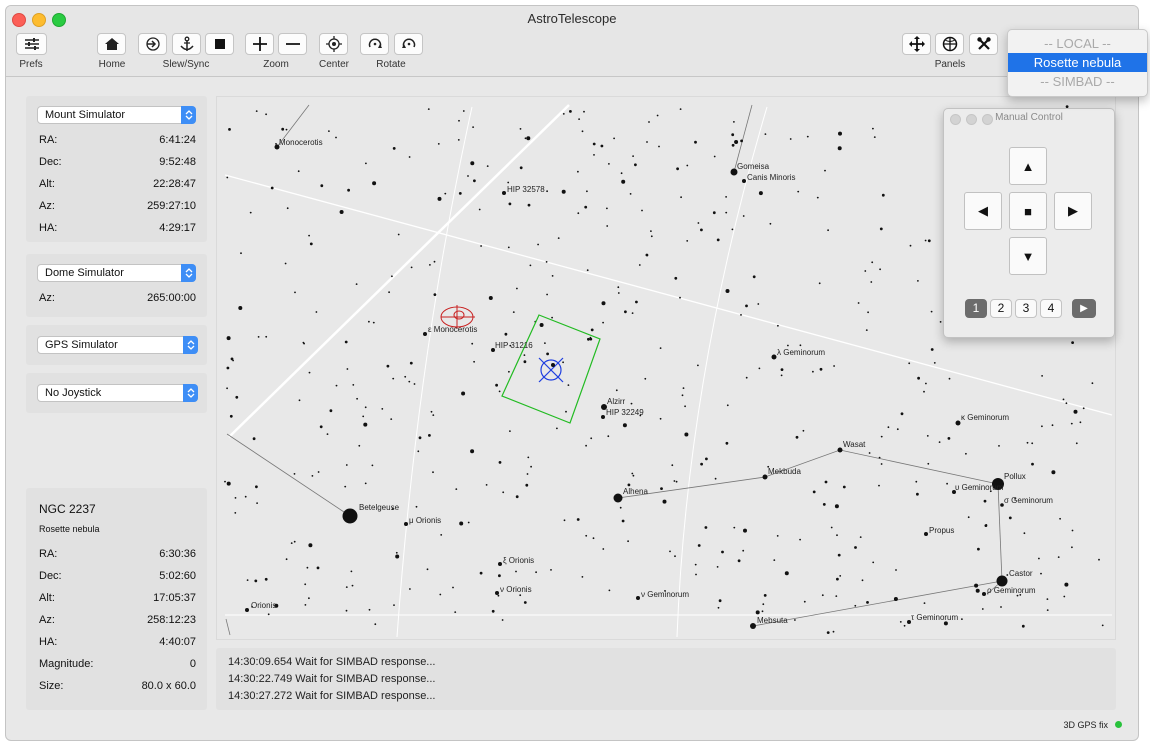 This screenshot has width=1150, height=750. Describe the element at coordinates (117, 642) in the screenshot. I see `target-ha-row: HA: 4:40:07` at that location.